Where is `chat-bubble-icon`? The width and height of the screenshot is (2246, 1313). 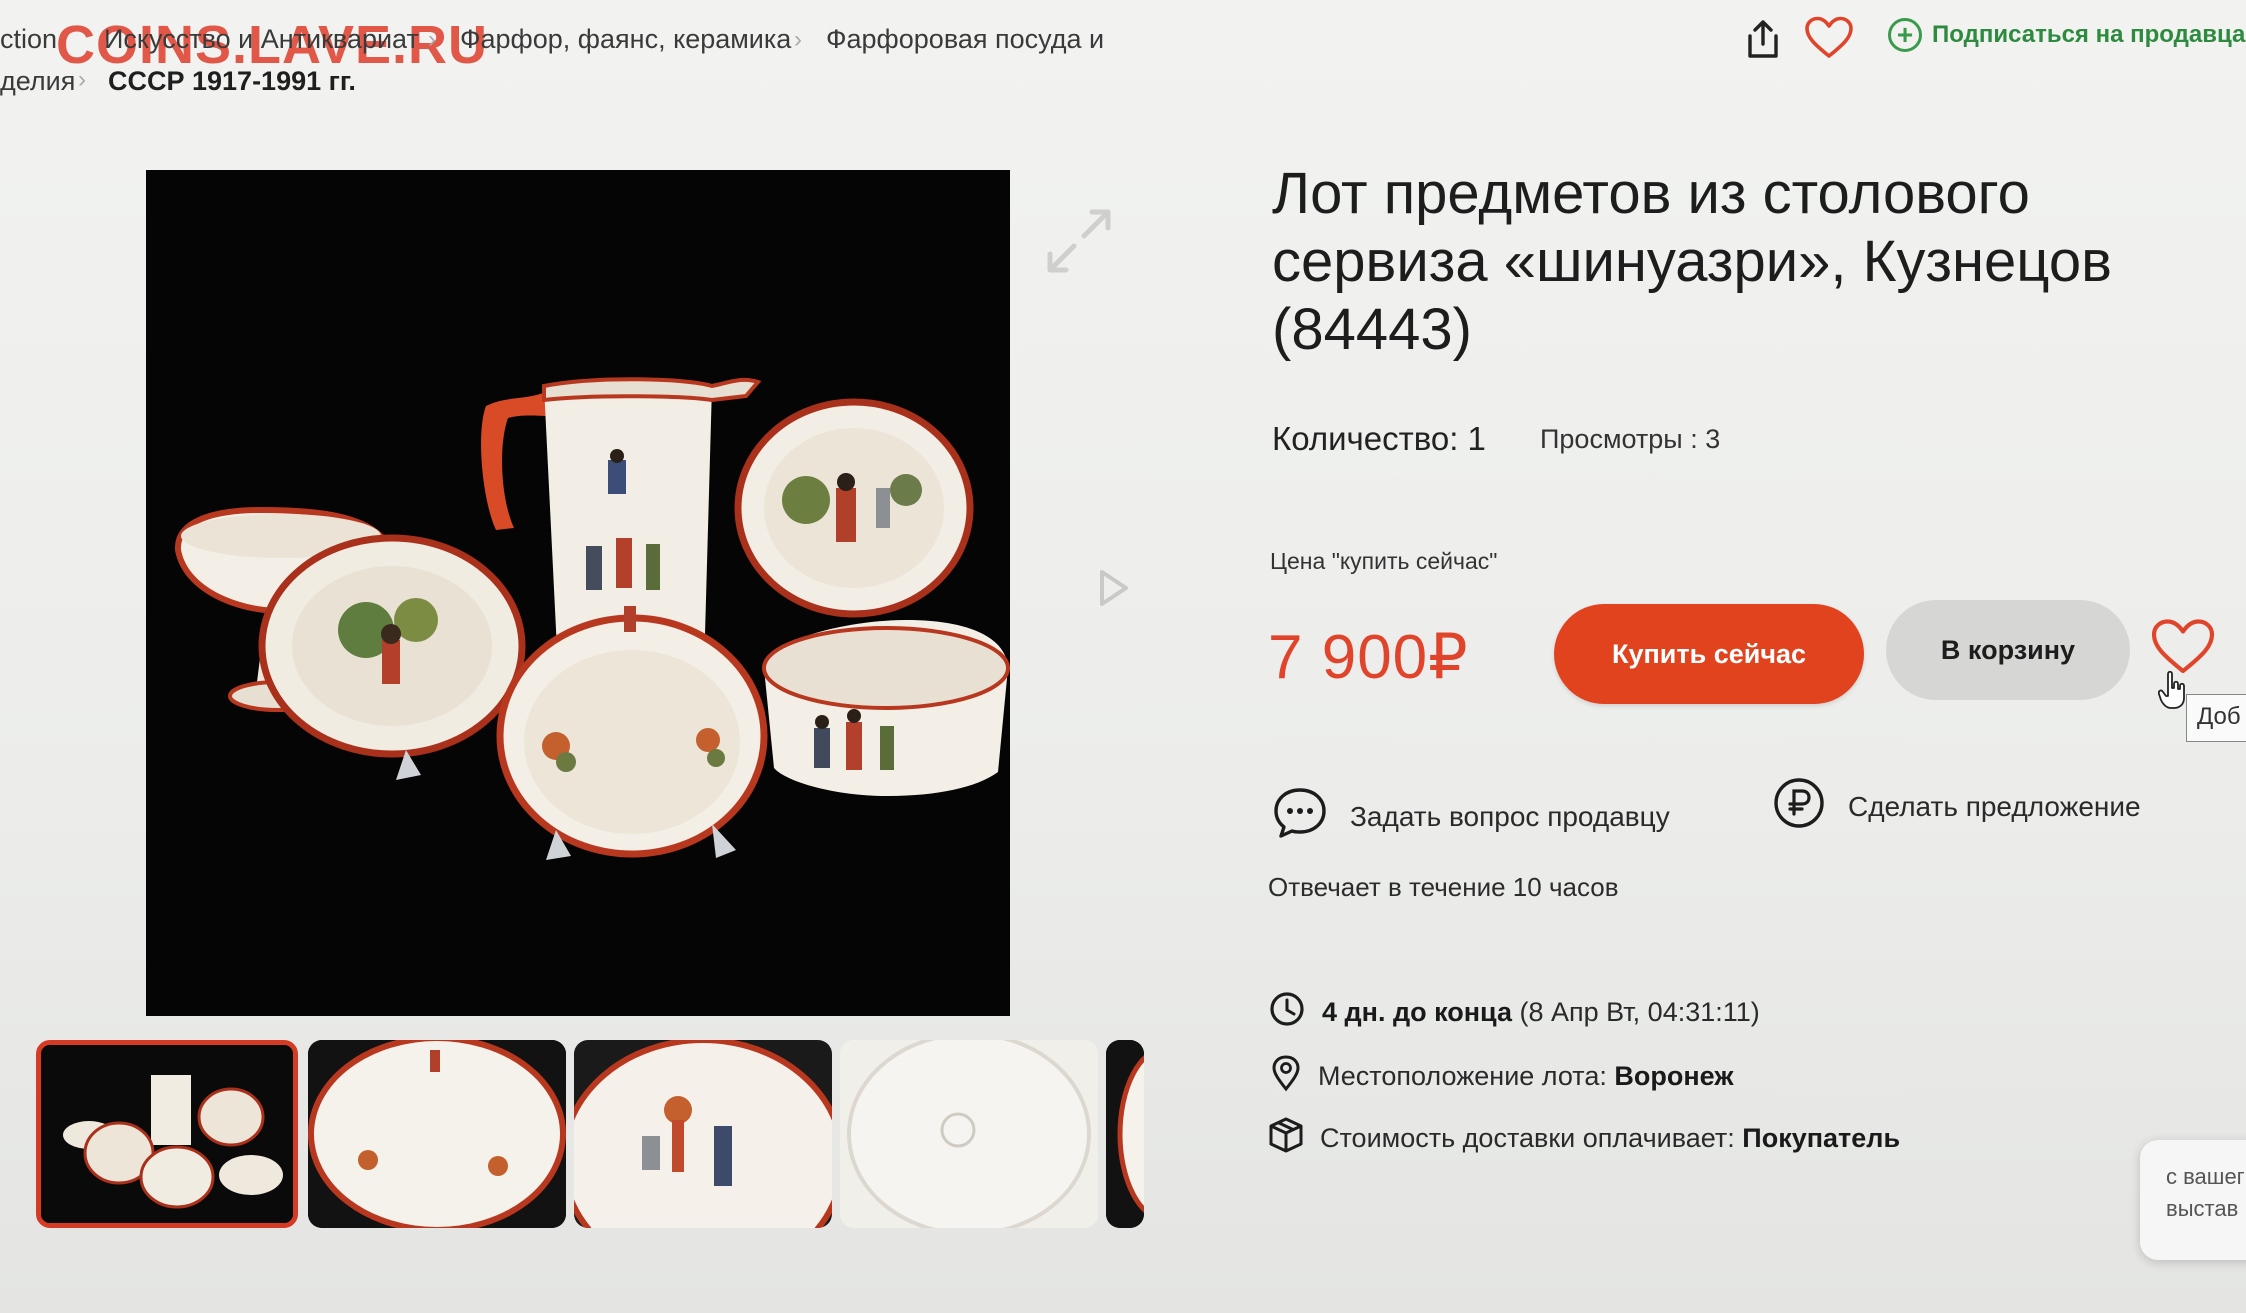
chat-bubble-icon is located at coordinates (1300, 816).